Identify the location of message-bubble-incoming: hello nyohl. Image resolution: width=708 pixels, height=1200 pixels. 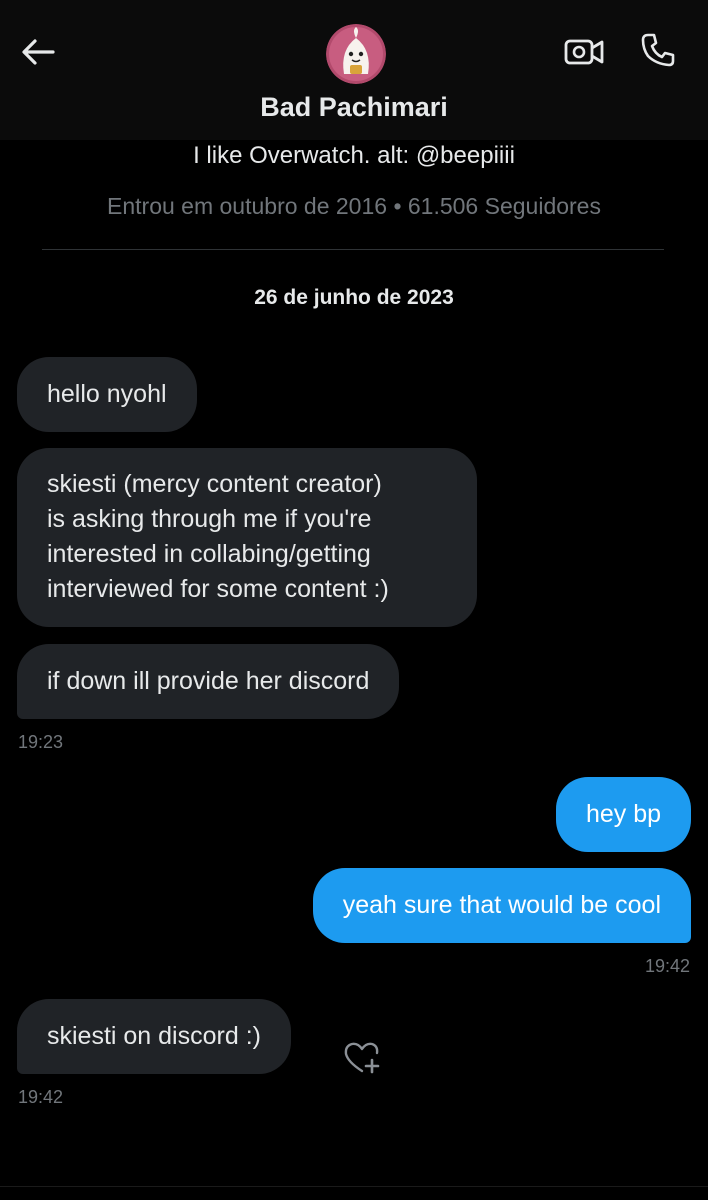
(107, 394).